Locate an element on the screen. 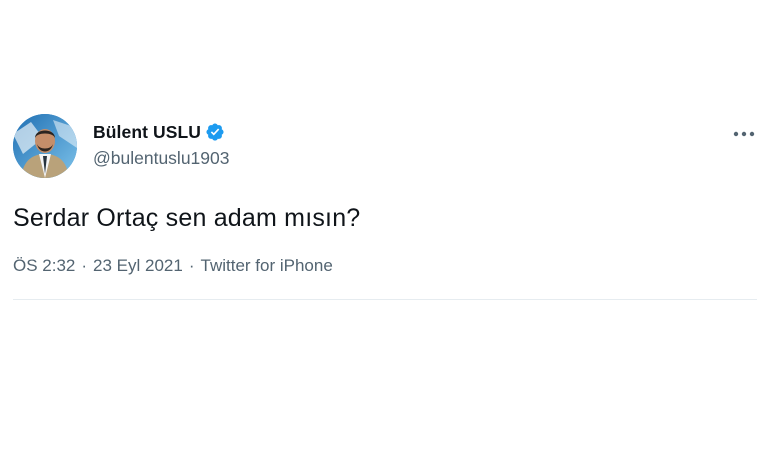 This screenshot has height=450, width=760. divider is located at coordinates (385, 299).